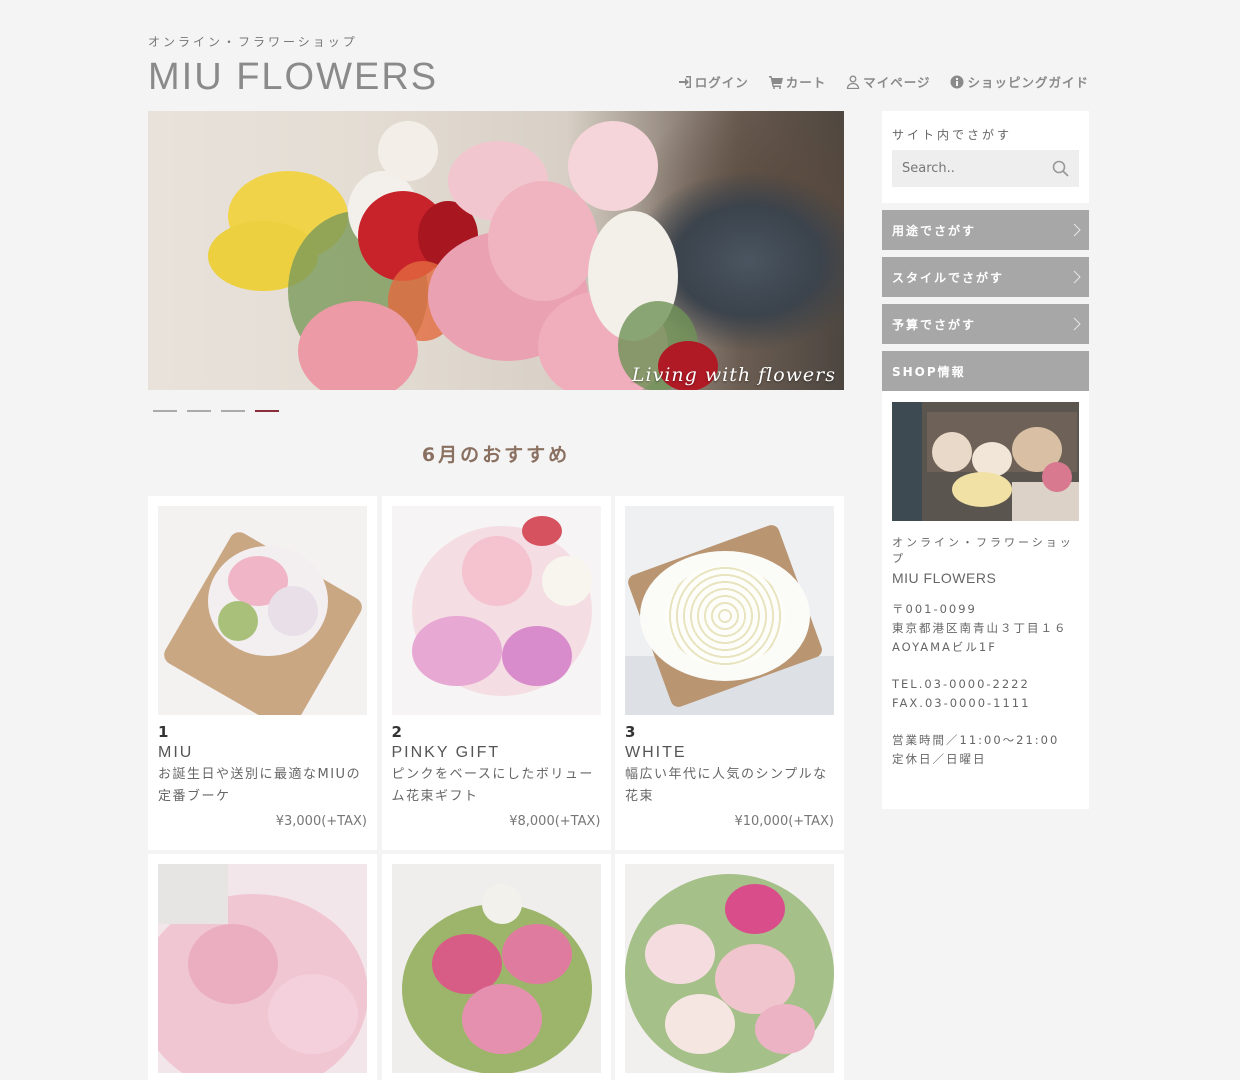 The height and width of the screenshot is (1080, 1240). What do you see at coordinates (321, 821) in the screenshot?
I see `product-price: ¥3,000(+TAX)` at bounding box center [321, 821].